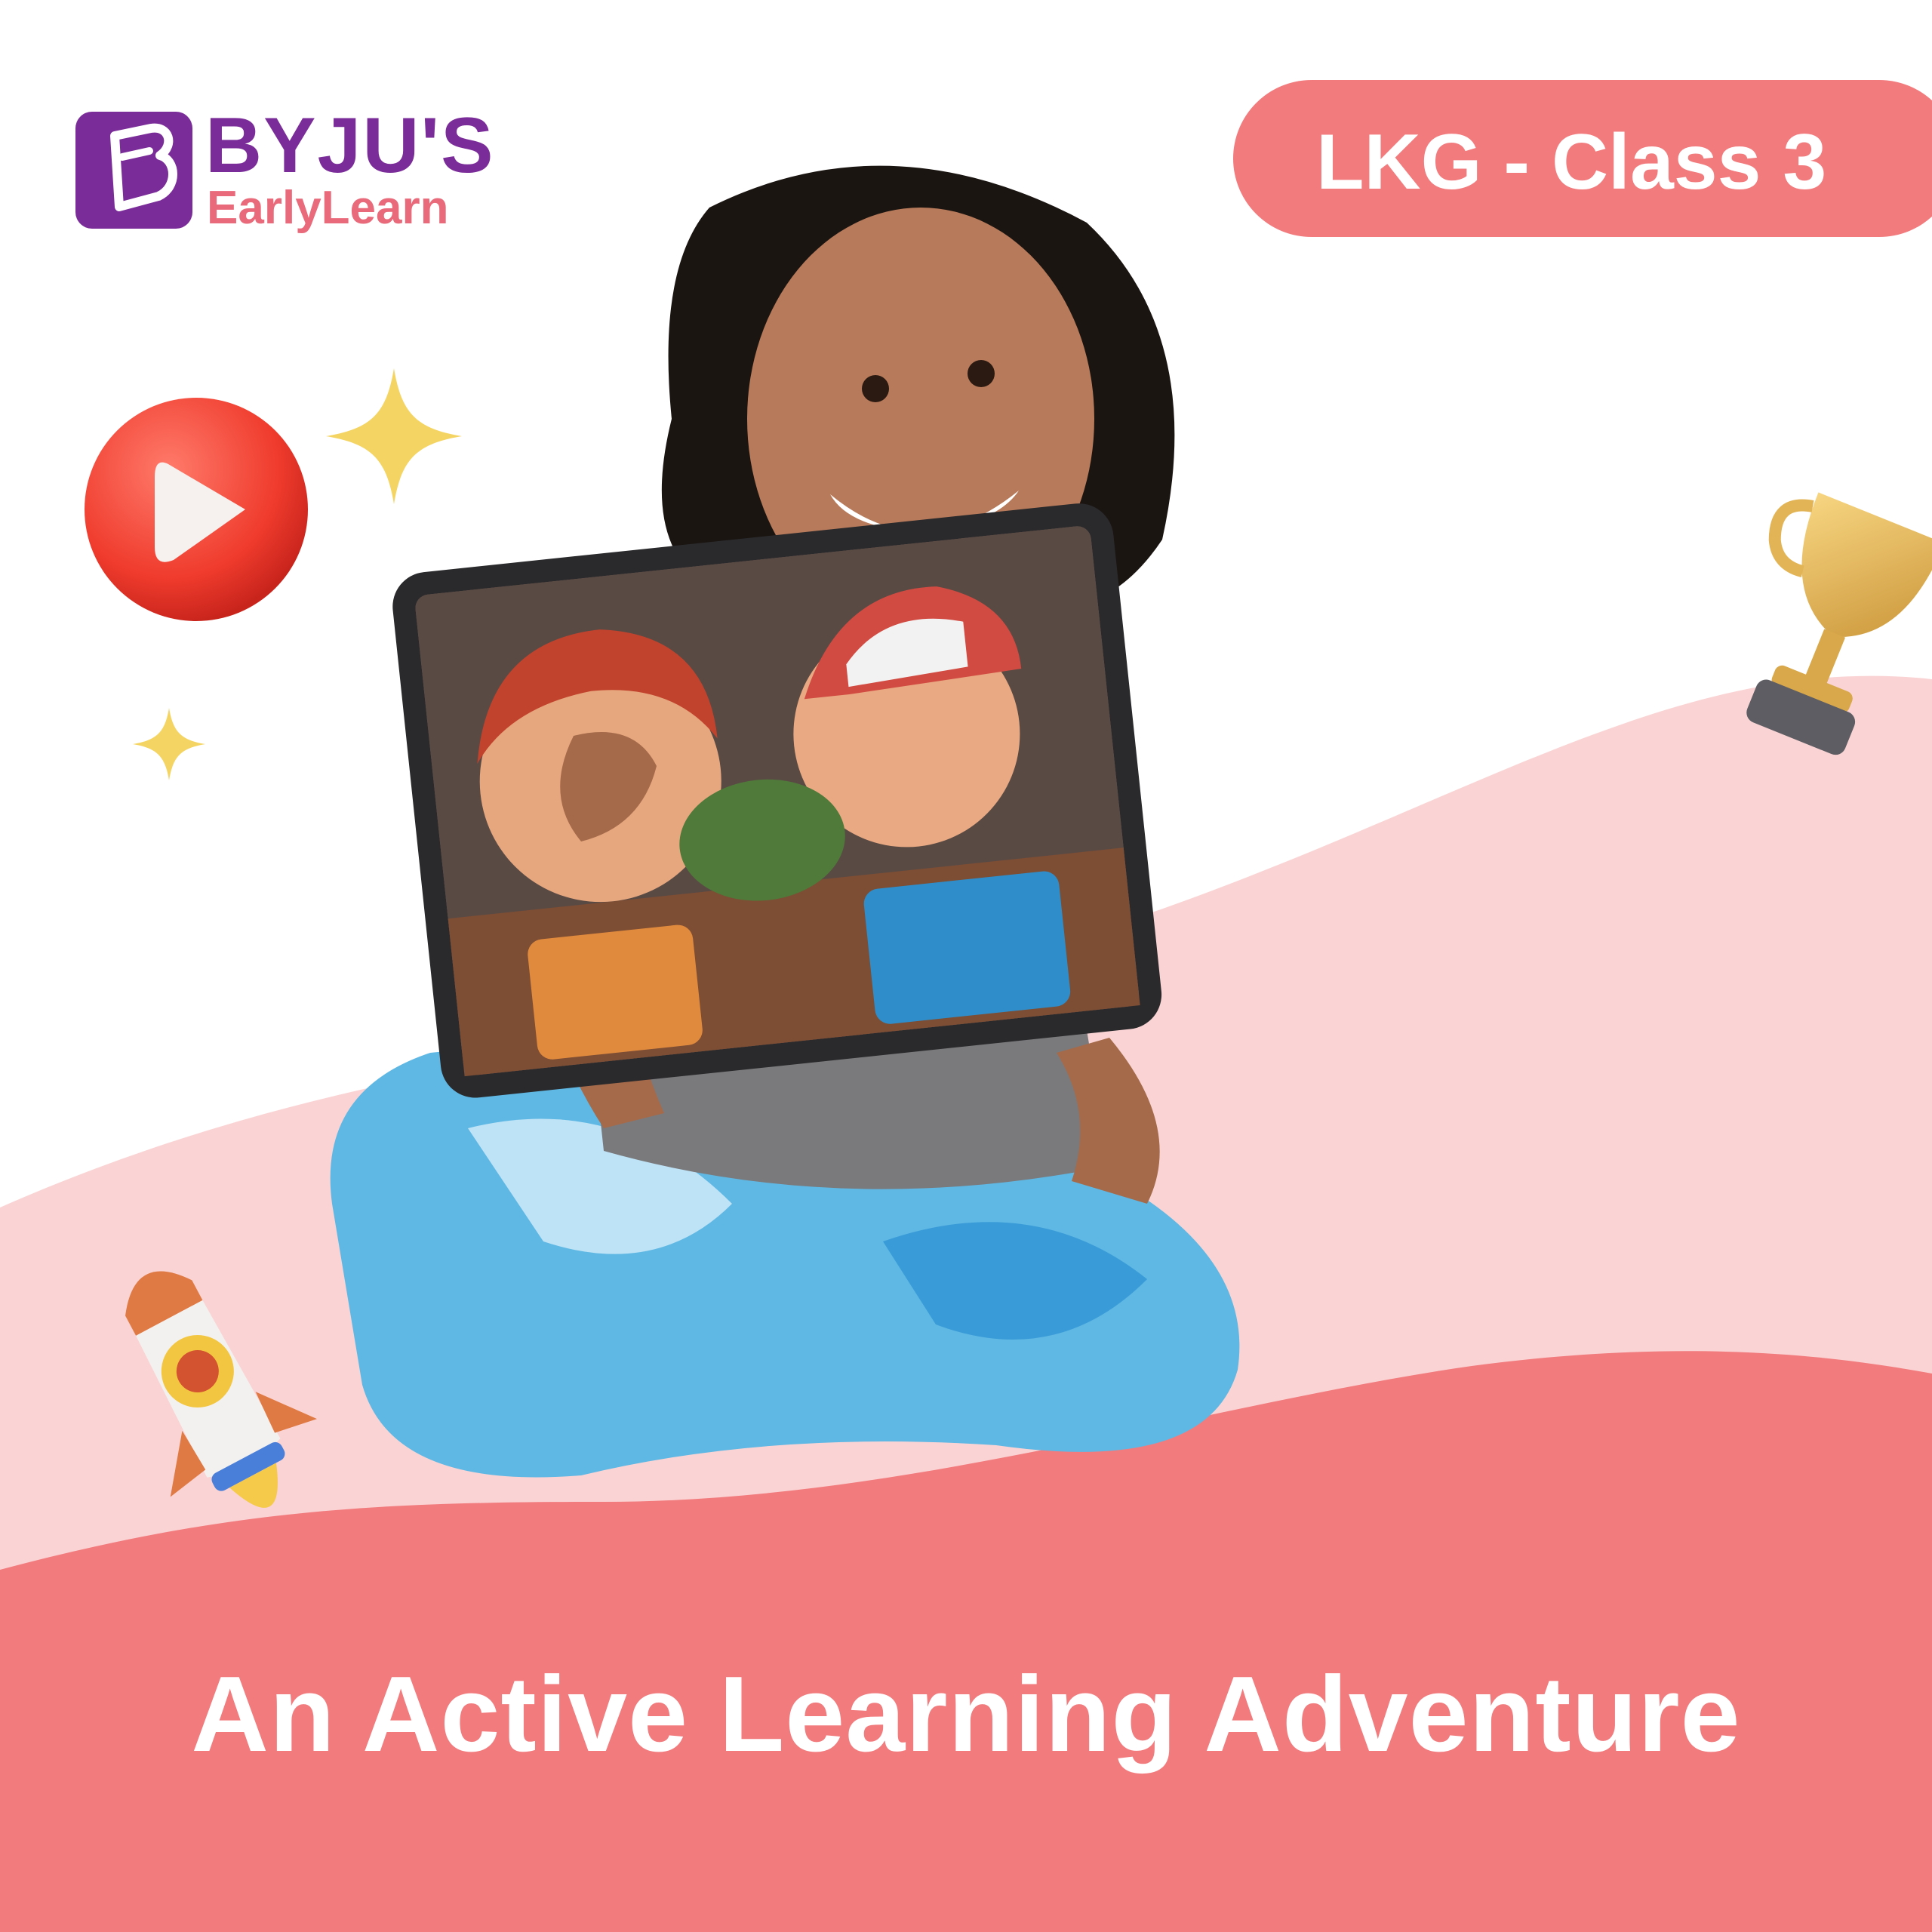  I want to click on tagline-heading: An Active Learning Adventure, so click(966, 1714).